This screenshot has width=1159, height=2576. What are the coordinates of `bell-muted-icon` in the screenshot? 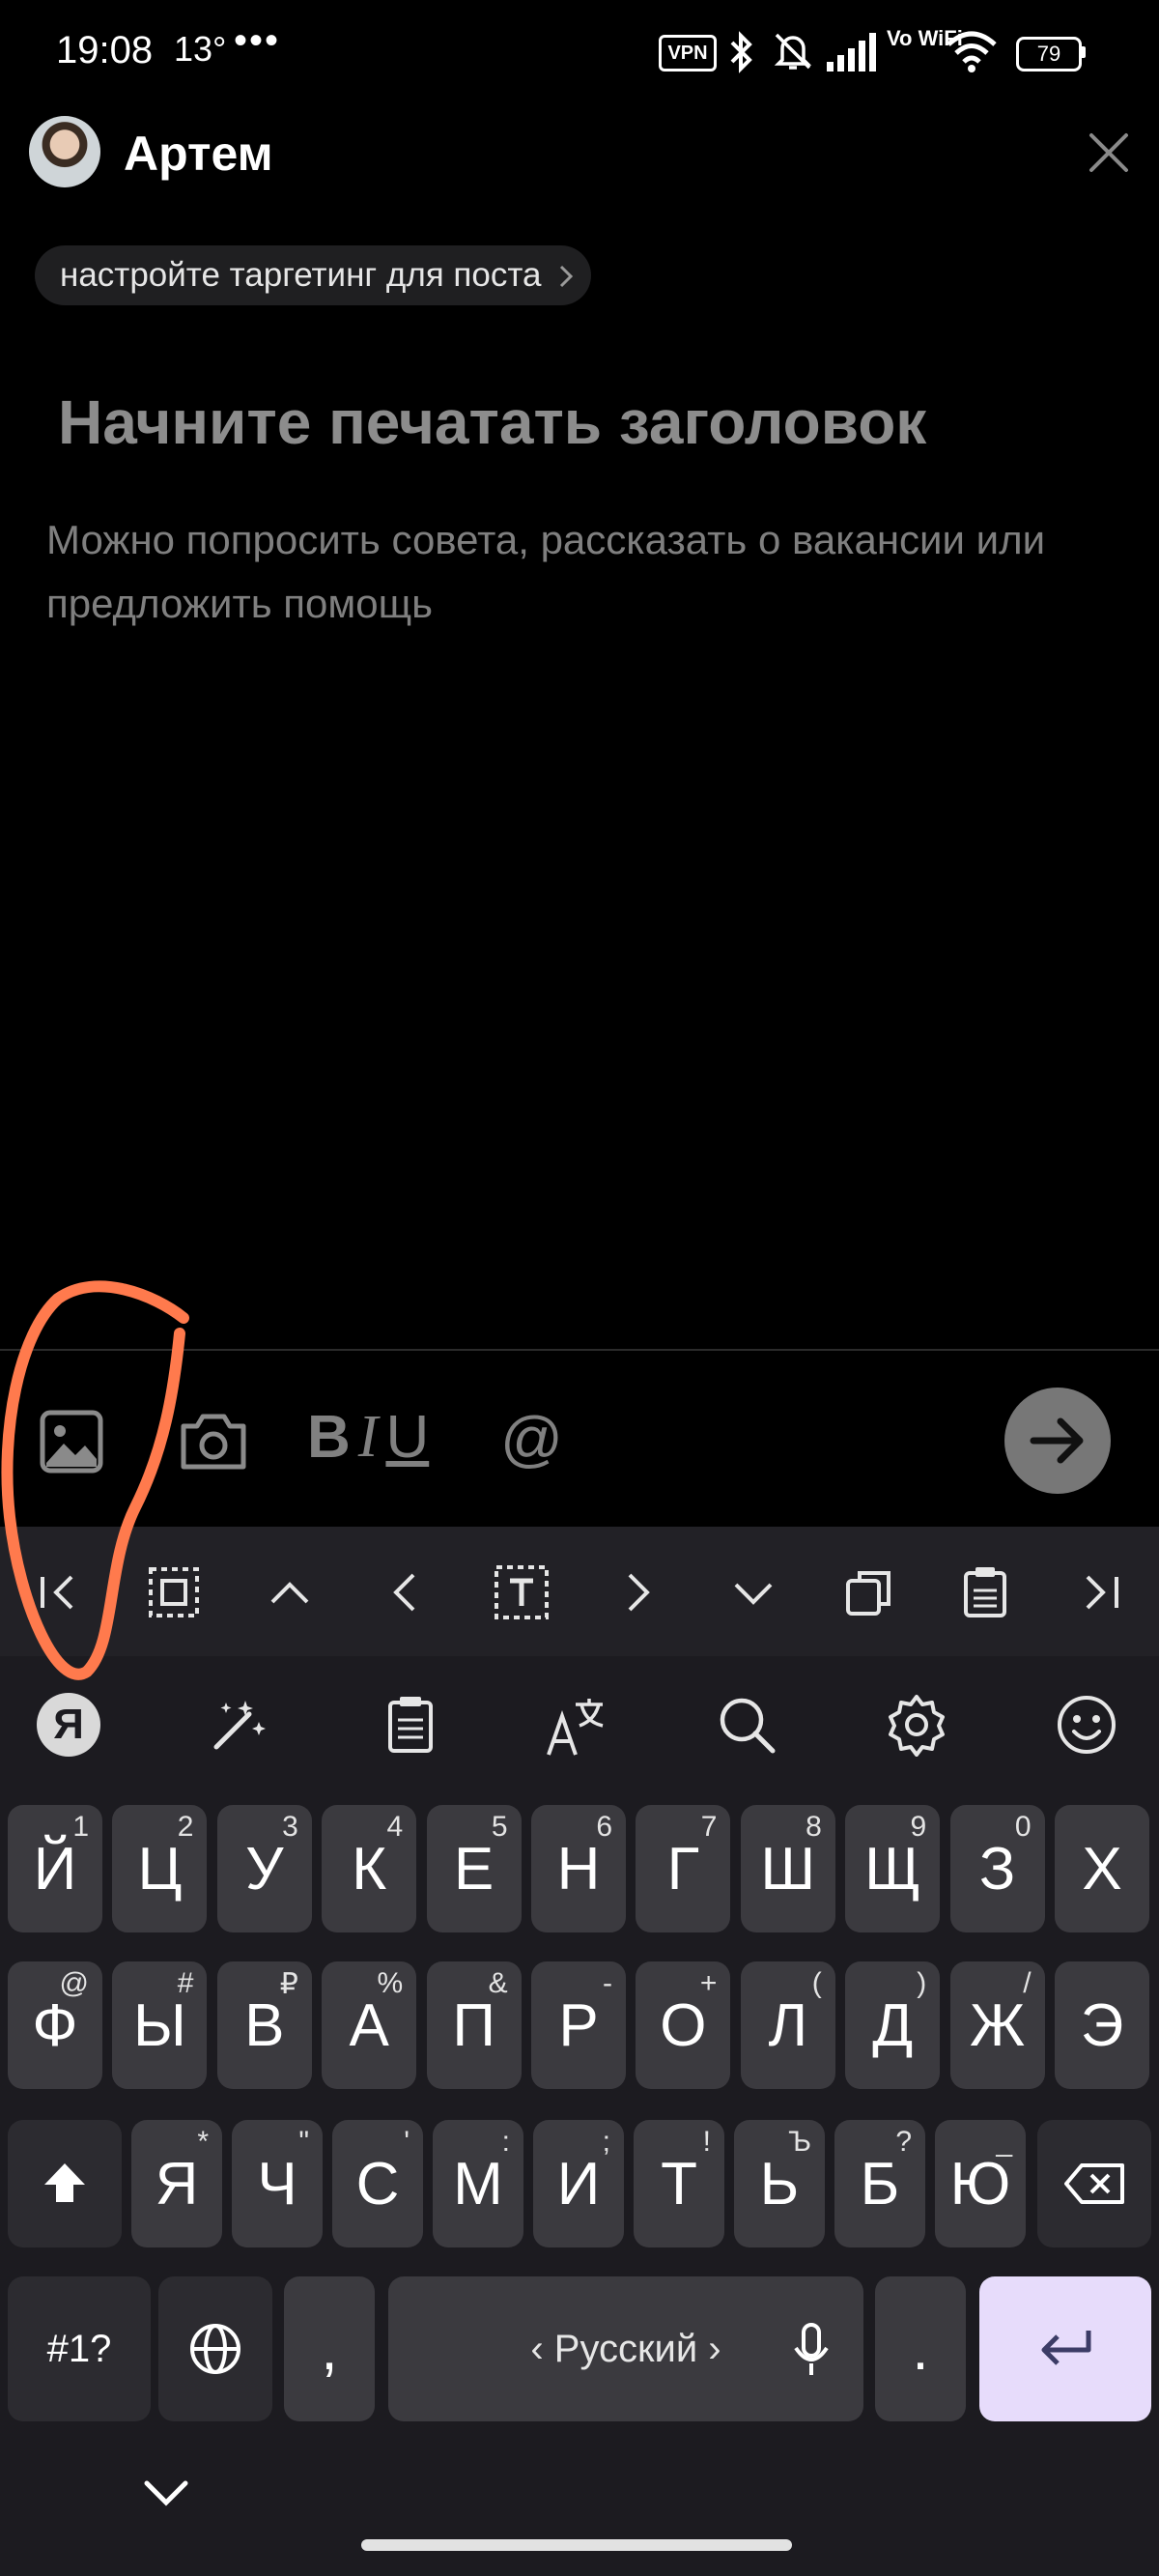 It's located at (793, 52).